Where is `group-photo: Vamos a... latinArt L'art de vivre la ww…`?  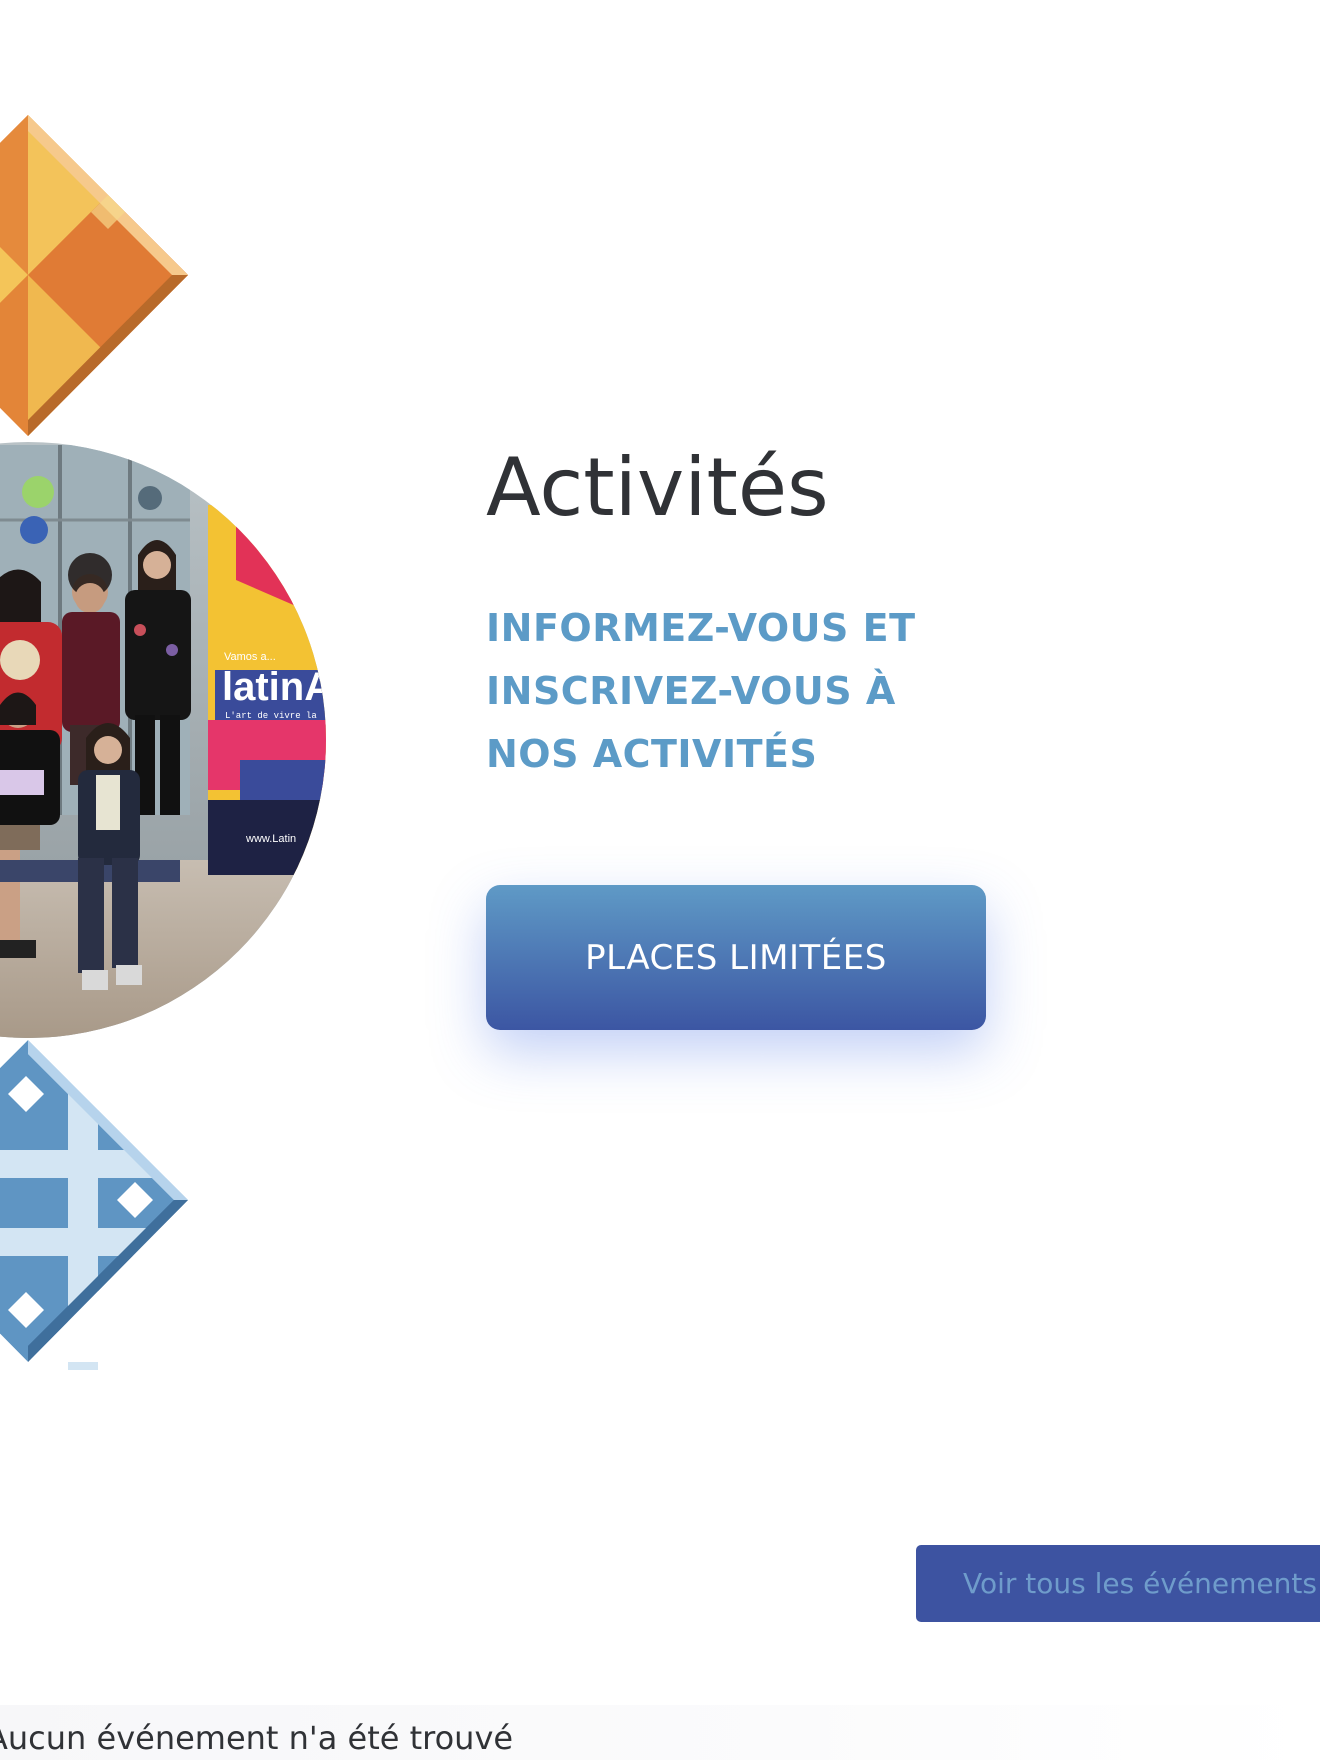 group-photo: Vamos a... latinArt L'art de vivre la ww… is located at coordinates (170, 740).